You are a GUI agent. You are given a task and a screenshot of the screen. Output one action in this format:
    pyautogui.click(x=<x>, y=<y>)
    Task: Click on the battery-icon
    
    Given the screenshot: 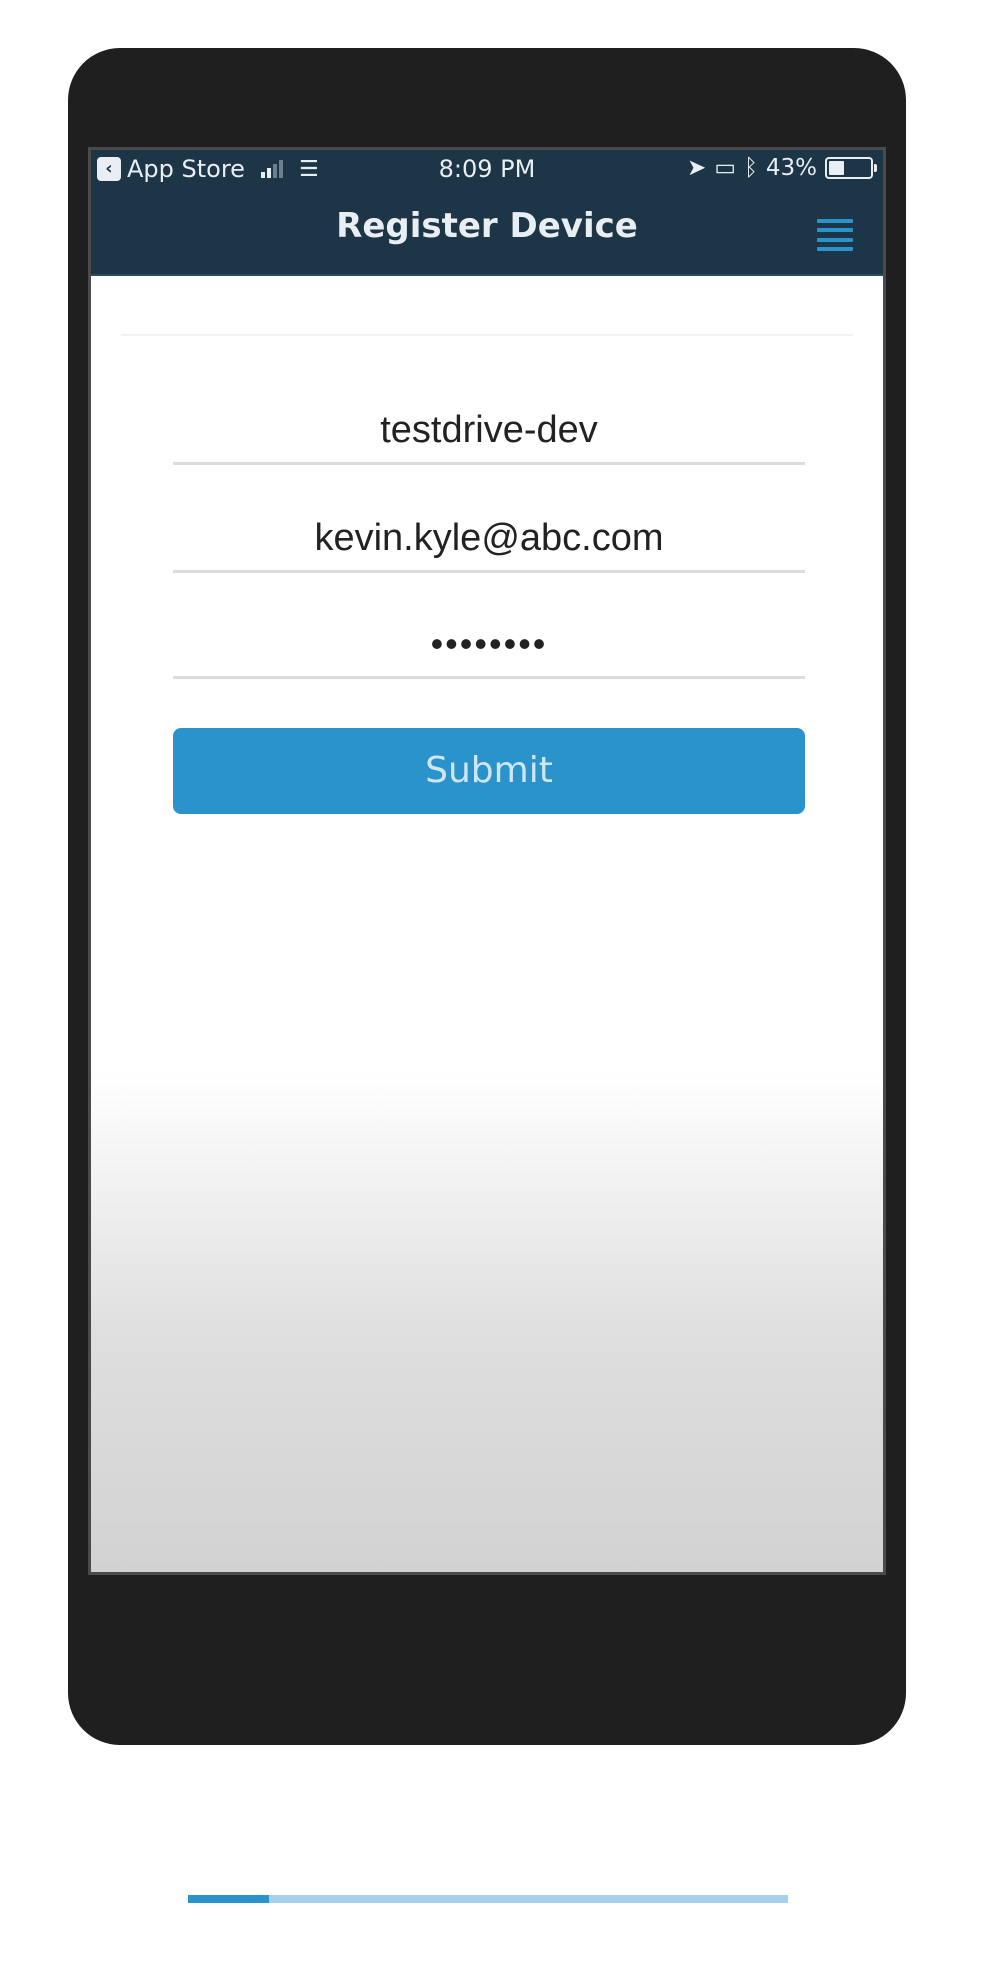 What is the action you would take?
    pyautogui.click(x=851, y=168)
    